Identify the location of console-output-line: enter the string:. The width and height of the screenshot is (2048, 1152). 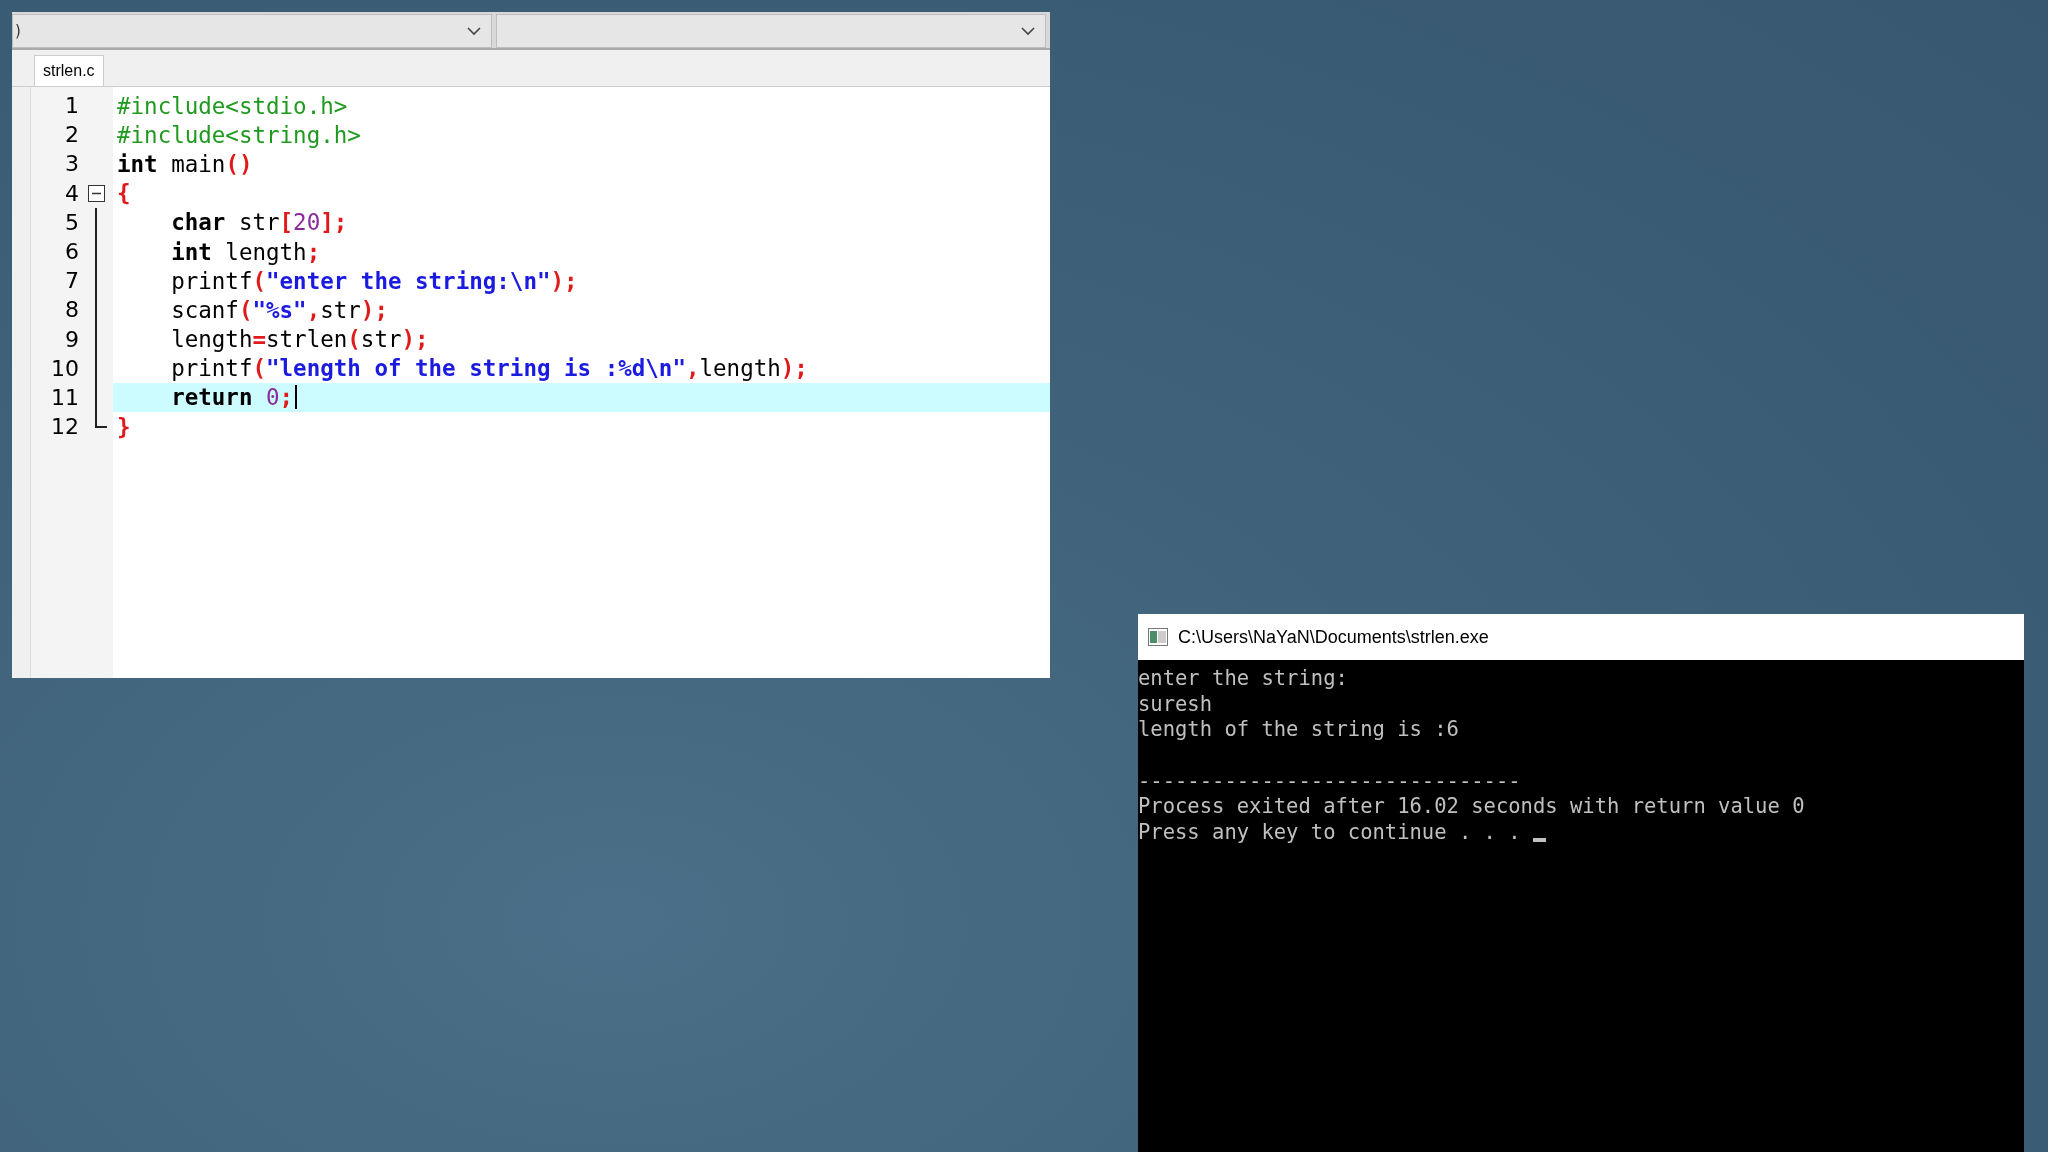
(1243, 679).